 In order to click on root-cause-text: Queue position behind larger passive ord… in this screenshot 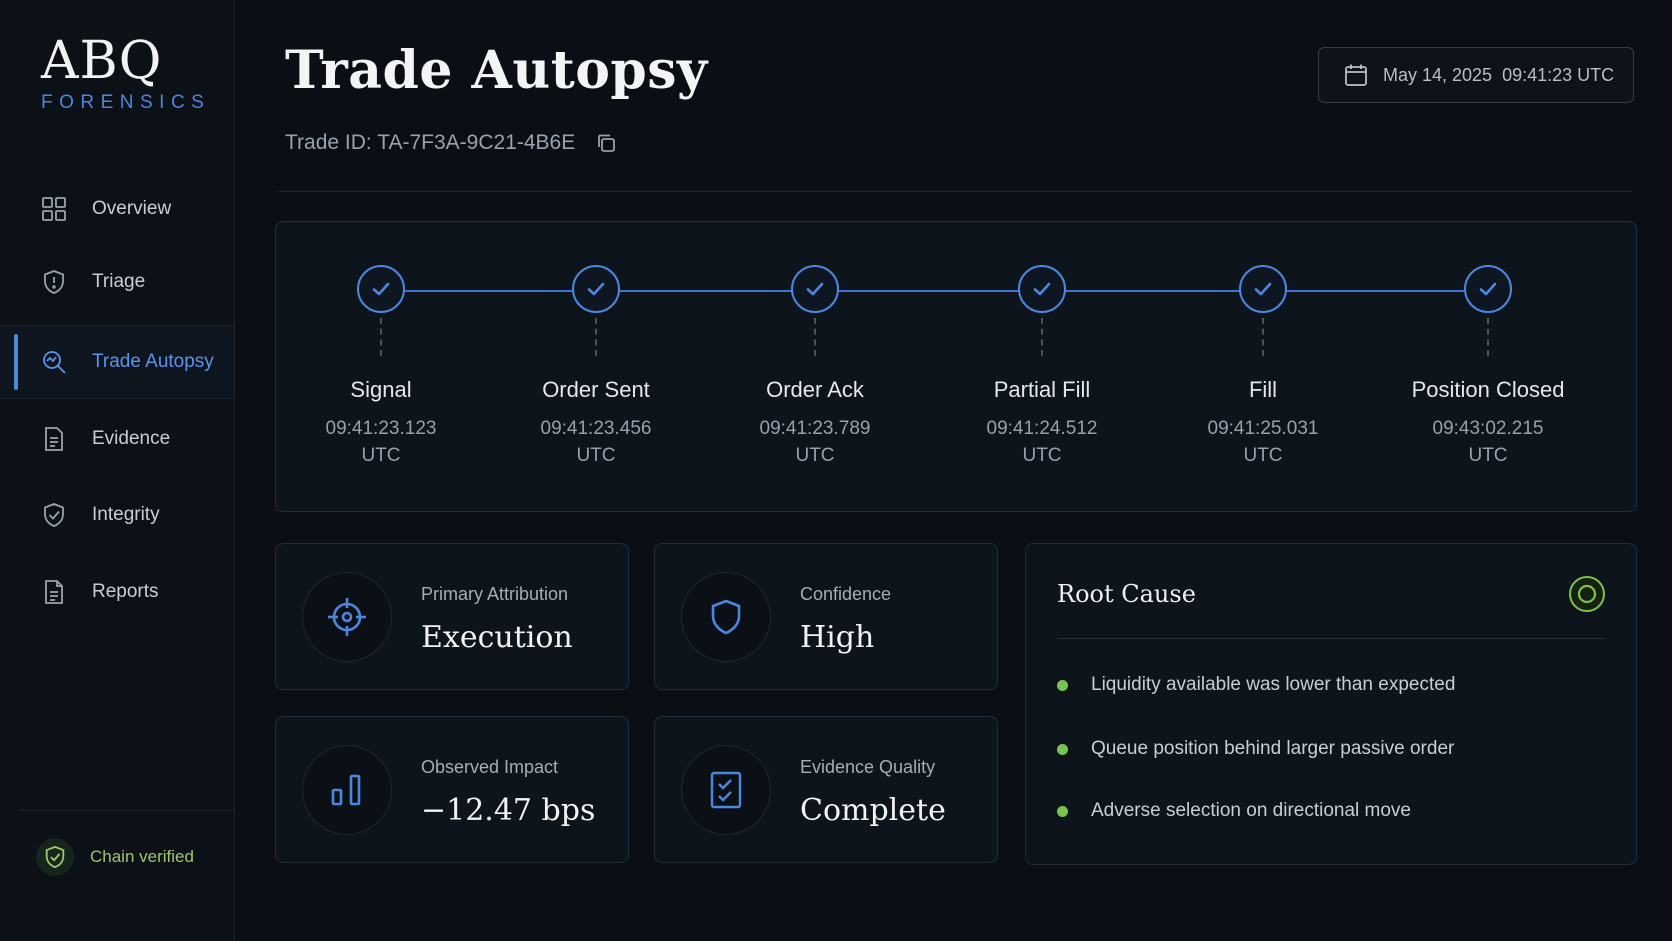, I will do `click(1273, 748)`.